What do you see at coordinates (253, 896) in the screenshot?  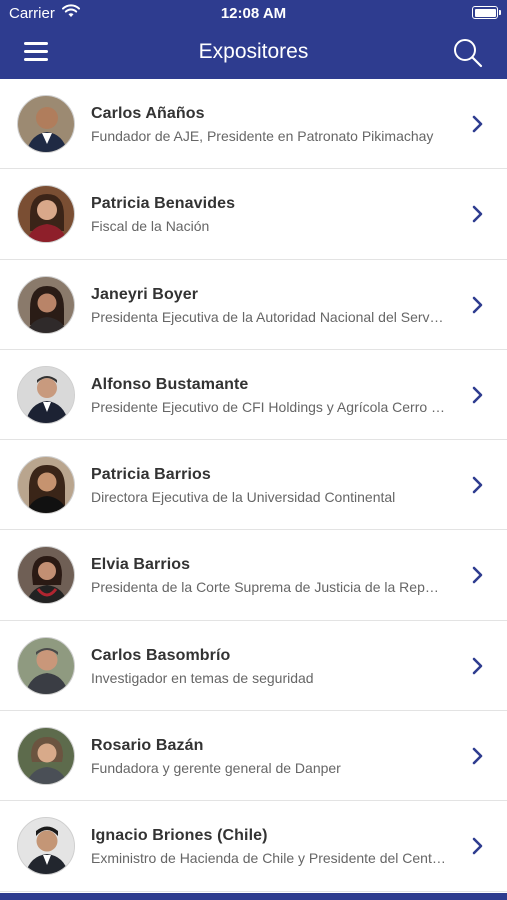 I see `bottom-bar` at bounding box center [253, 896].